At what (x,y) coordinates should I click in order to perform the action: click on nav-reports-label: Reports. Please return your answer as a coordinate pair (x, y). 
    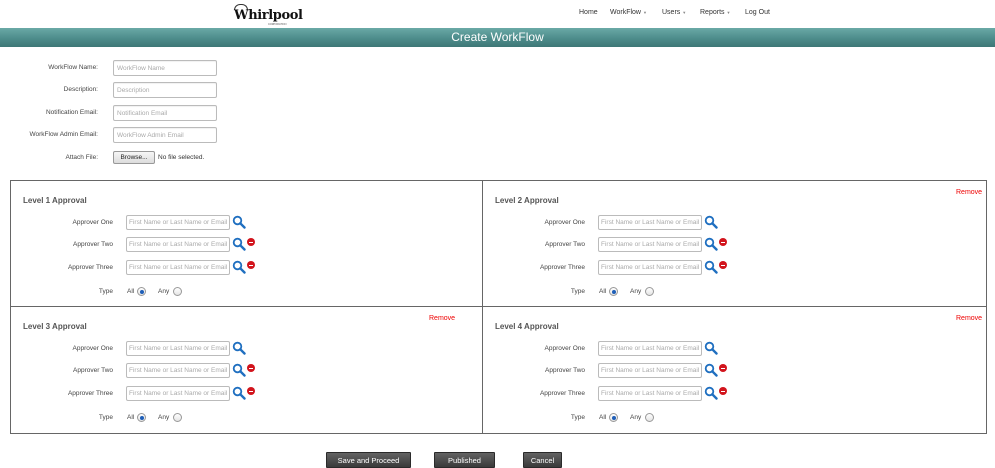
    Looking at the image, I should click on (712, 12).